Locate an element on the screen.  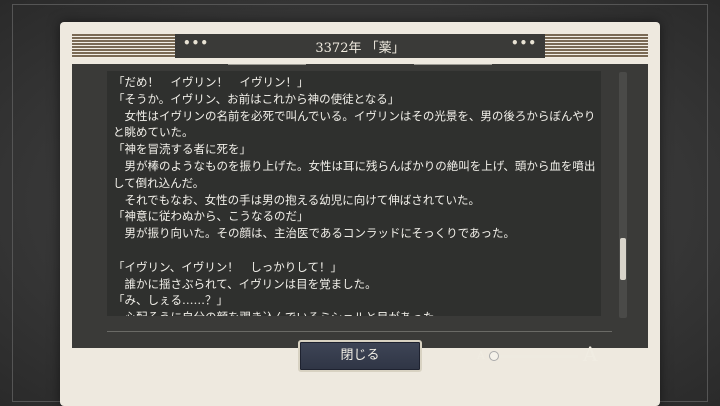
title-underline-left is located at coordinates (267, 64).